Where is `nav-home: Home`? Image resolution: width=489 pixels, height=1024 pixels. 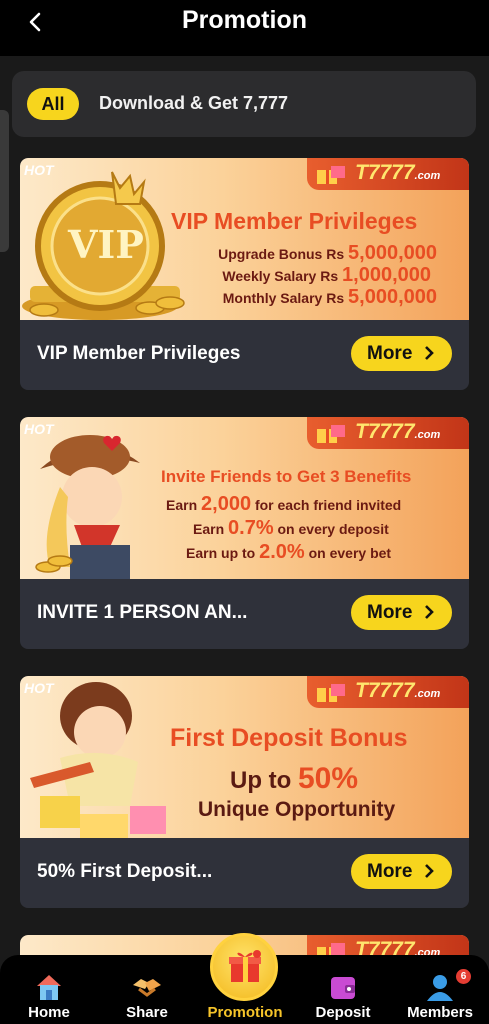
nav-home: Home is located at coordinates (49, 989).